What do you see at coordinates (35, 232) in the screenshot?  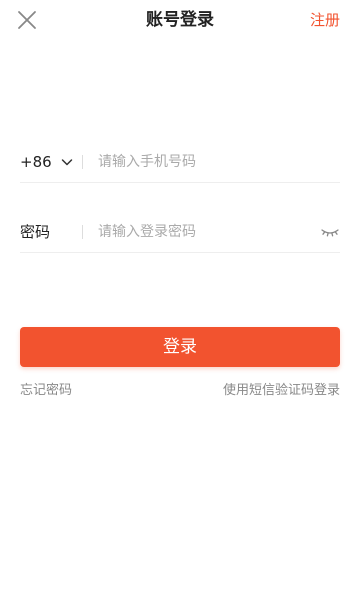 I see `password-label: 密码` at bounding box center [35, 232].